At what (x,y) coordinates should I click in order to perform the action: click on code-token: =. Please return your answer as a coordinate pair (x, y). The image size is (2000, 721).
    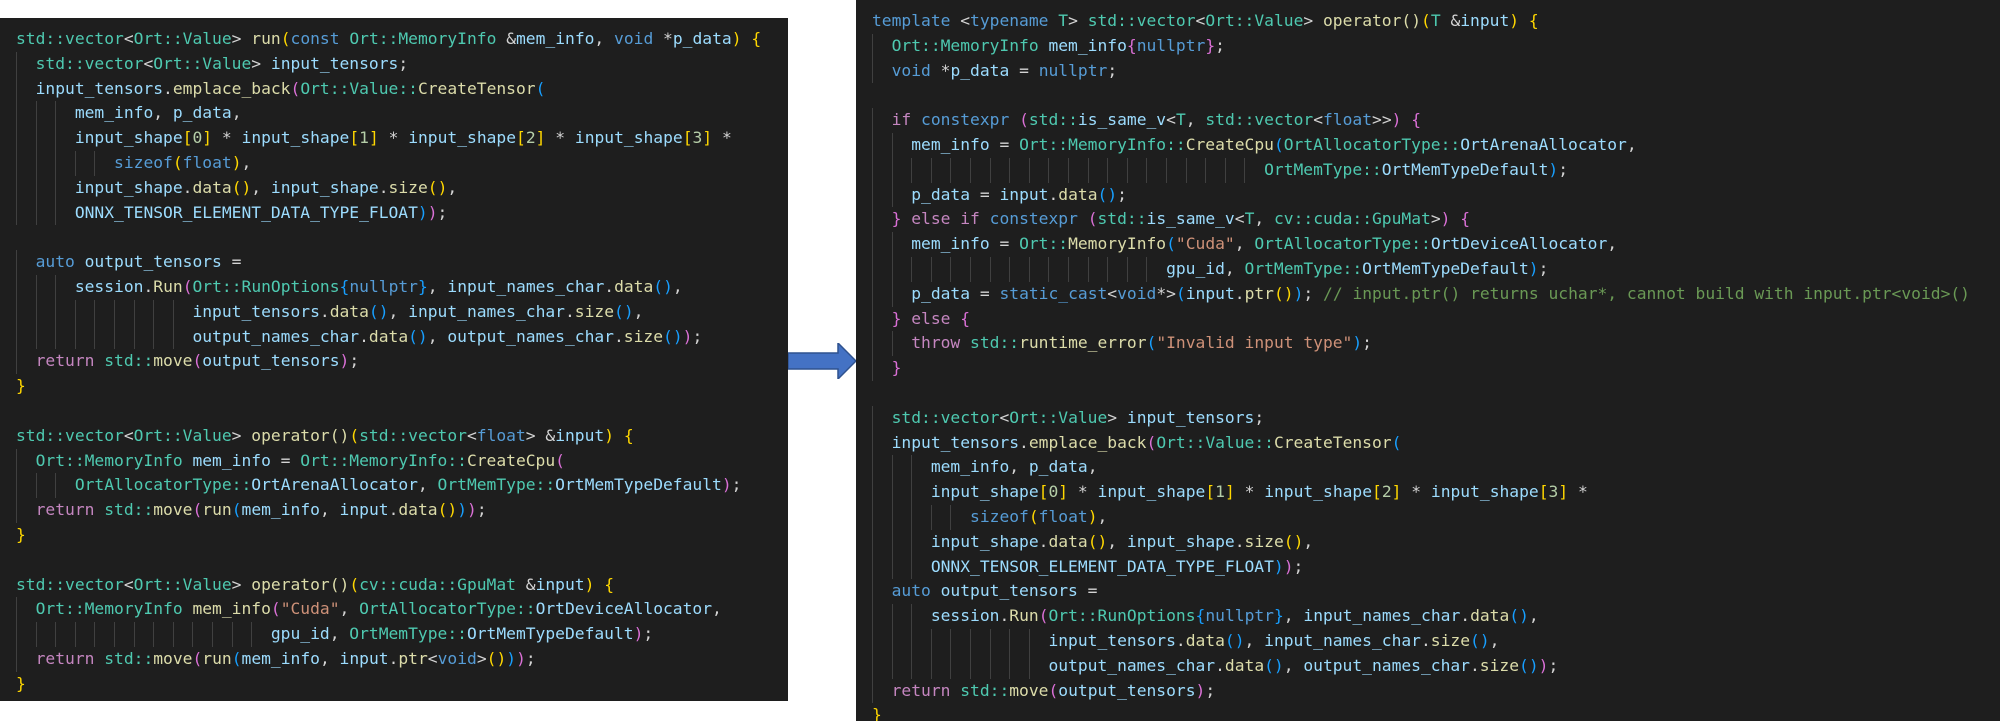
    Looking at the image, I should click on (1024, 70).